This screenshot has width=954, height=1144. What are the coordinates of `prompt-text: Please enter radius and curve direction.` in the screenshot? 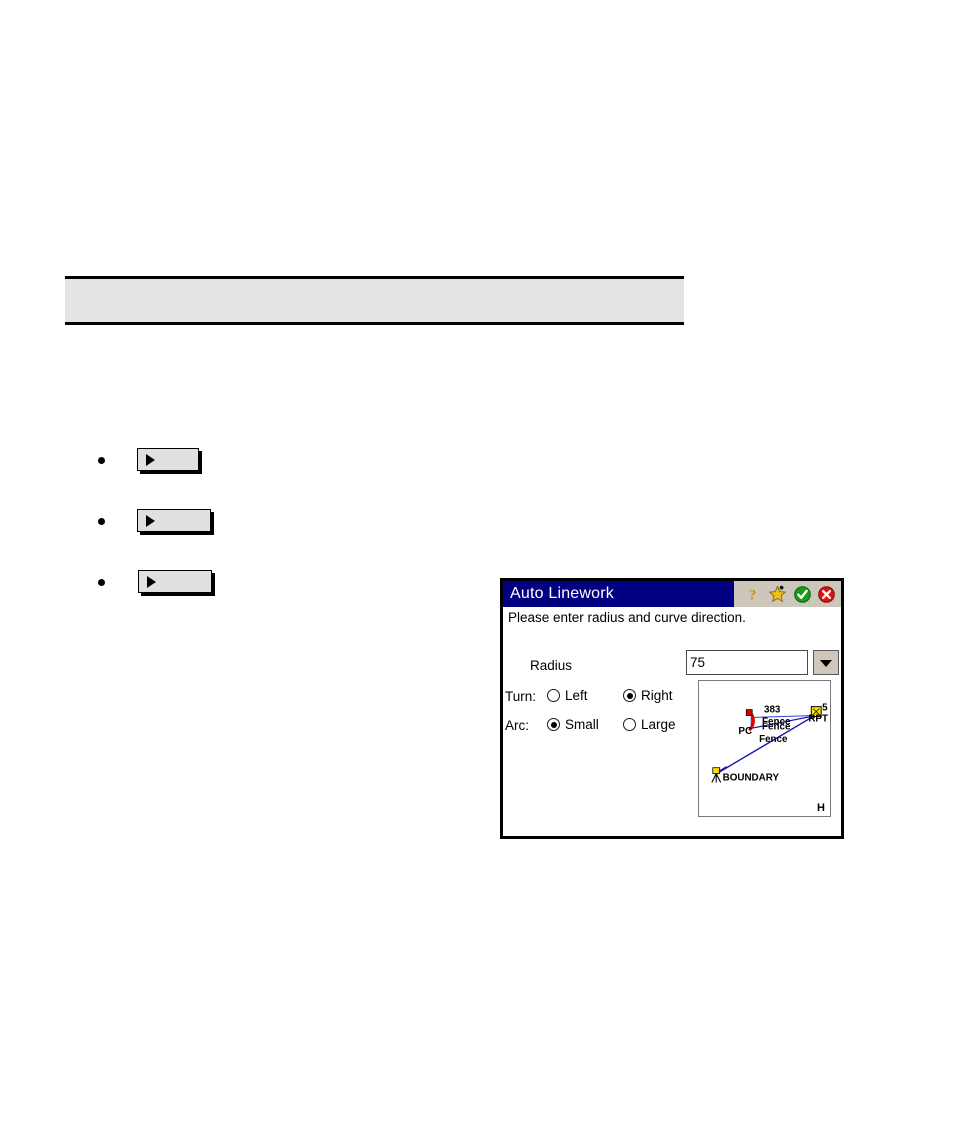 It's located at (627, 617).